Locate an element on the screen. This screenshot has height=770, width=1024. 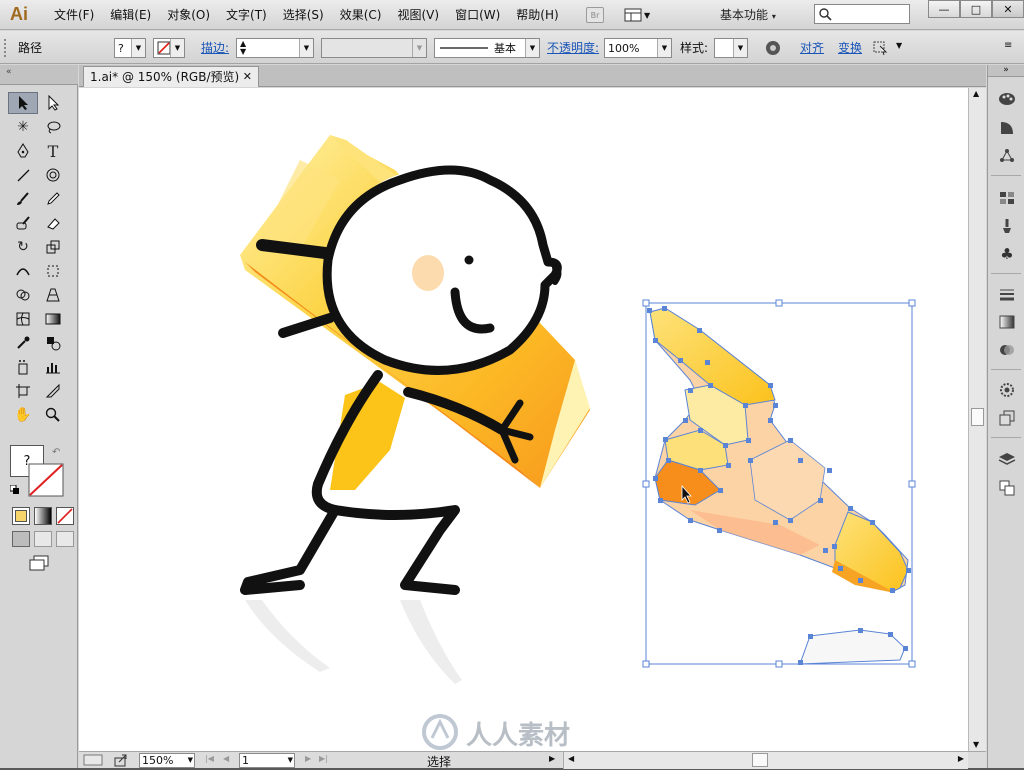
menu-select: 选择(S) is located at coordinates (303, 15).